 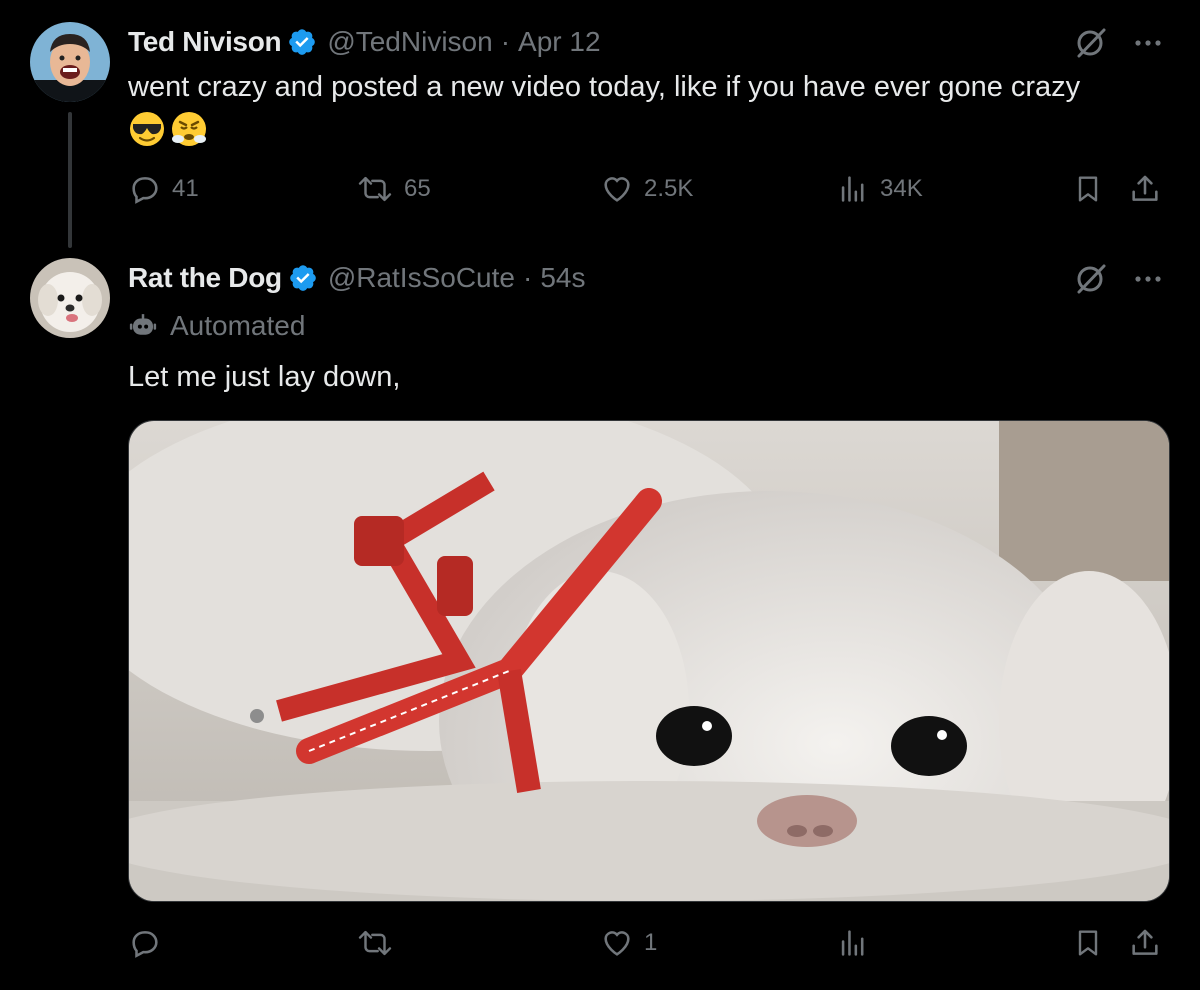 I want to click on action-bar: 1, so click(x=648, y=946).